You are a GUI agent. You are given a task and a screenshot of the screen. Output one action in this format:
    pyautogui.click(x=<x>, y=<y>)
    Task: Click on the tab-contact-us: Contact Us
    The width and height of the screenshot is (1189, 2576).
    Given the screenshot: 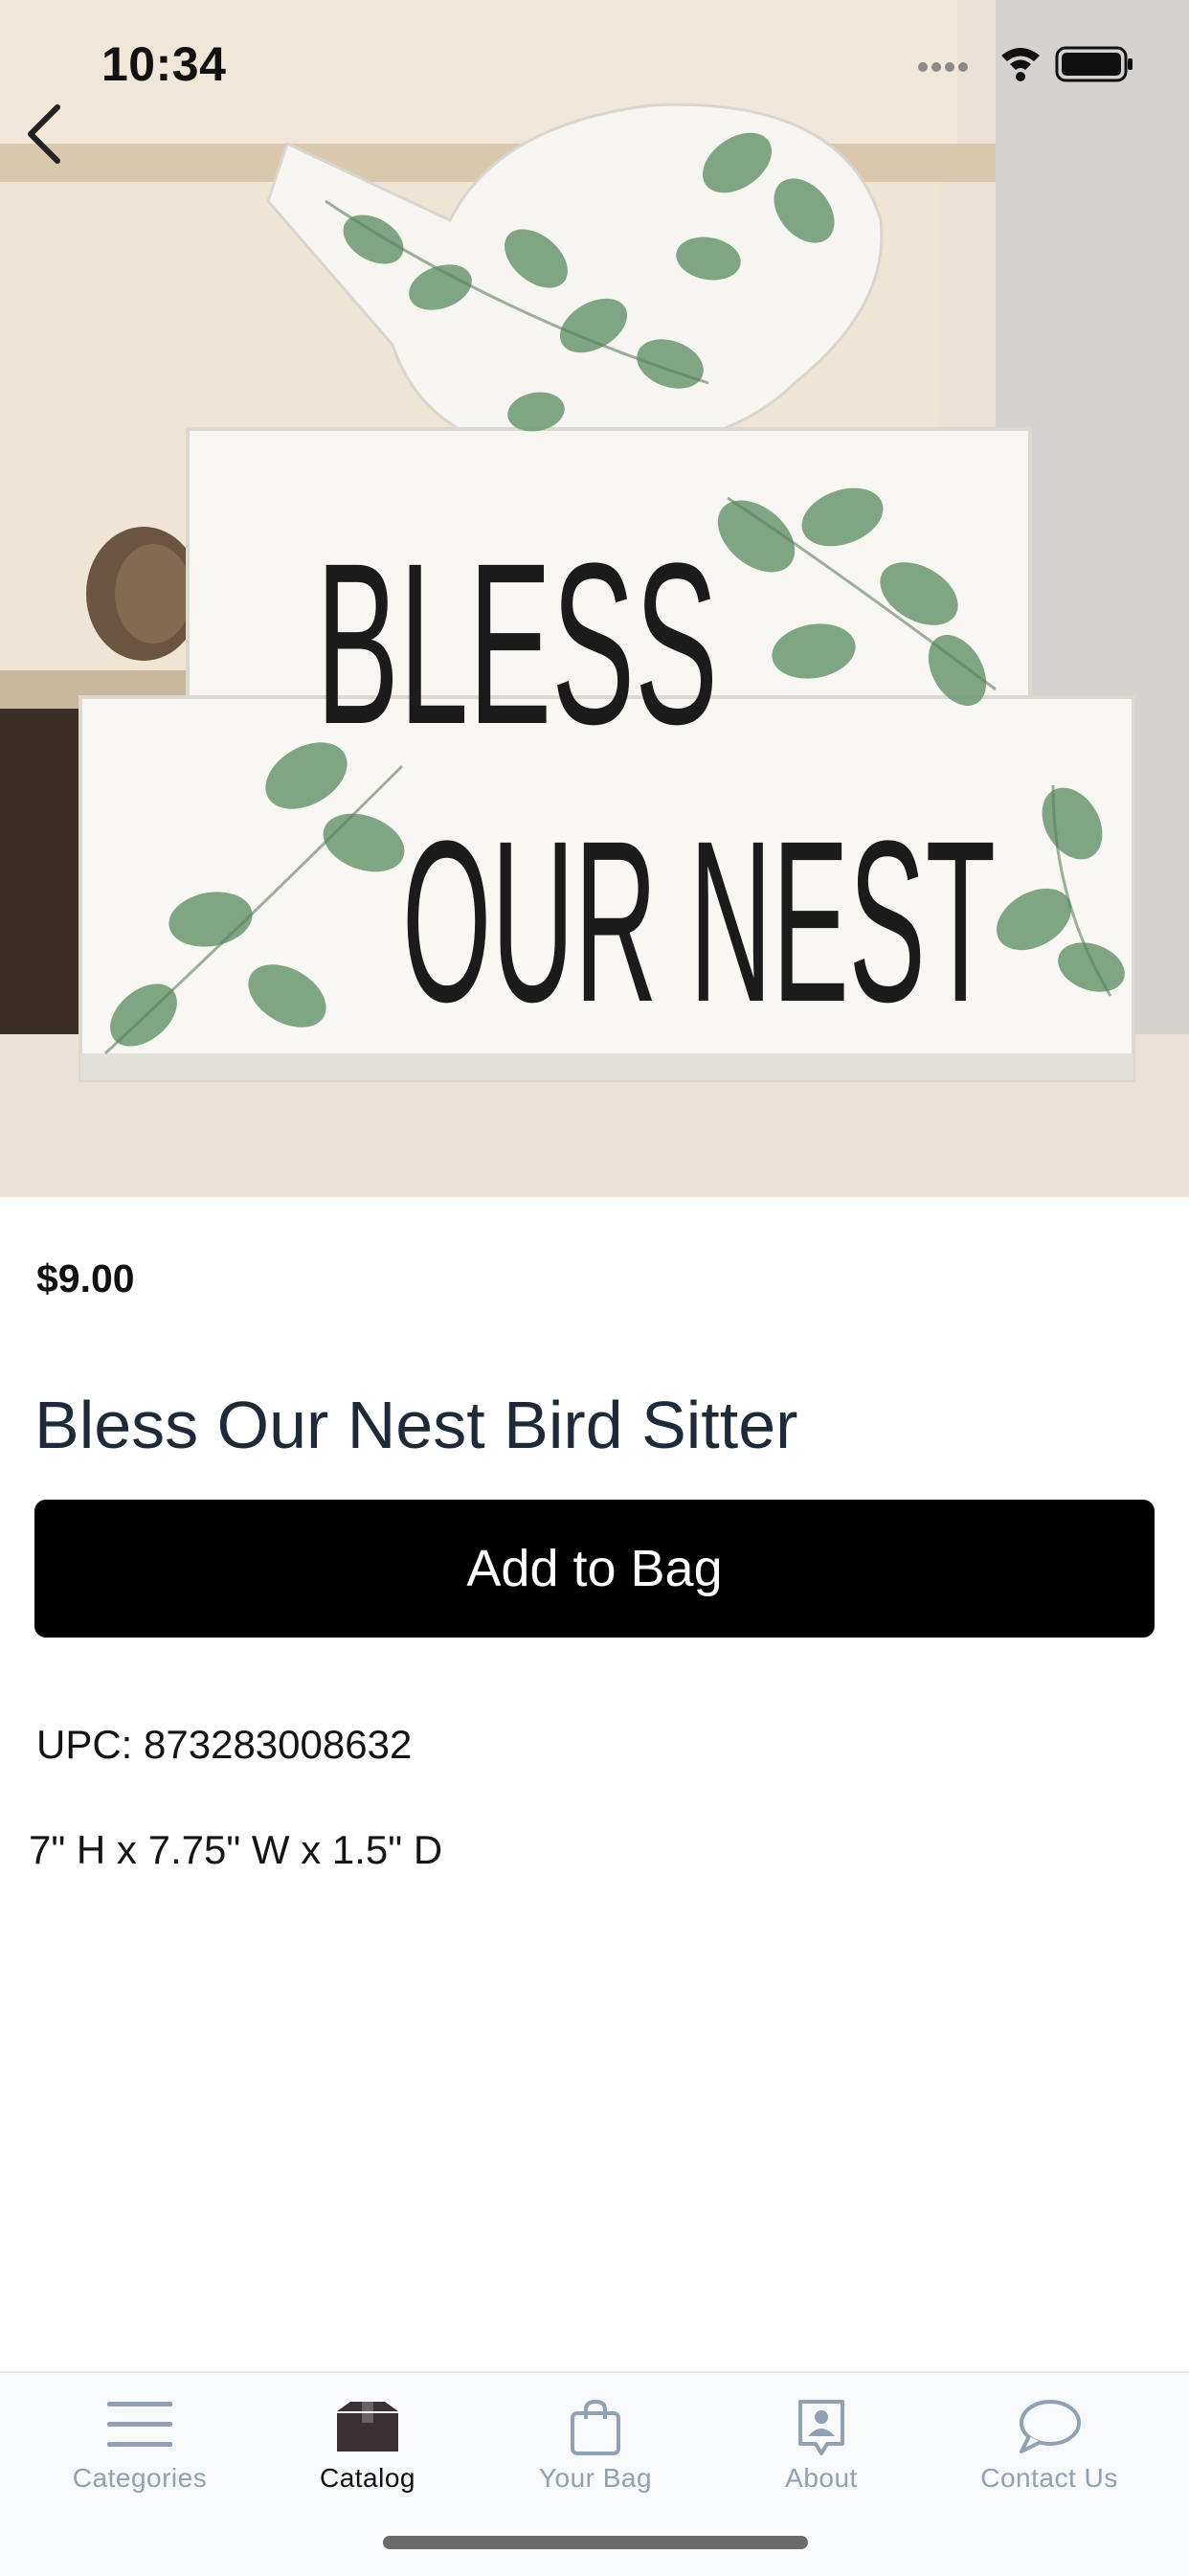 What is the action you would take?
    pyautogui.click(x=1049, y=2445)
    